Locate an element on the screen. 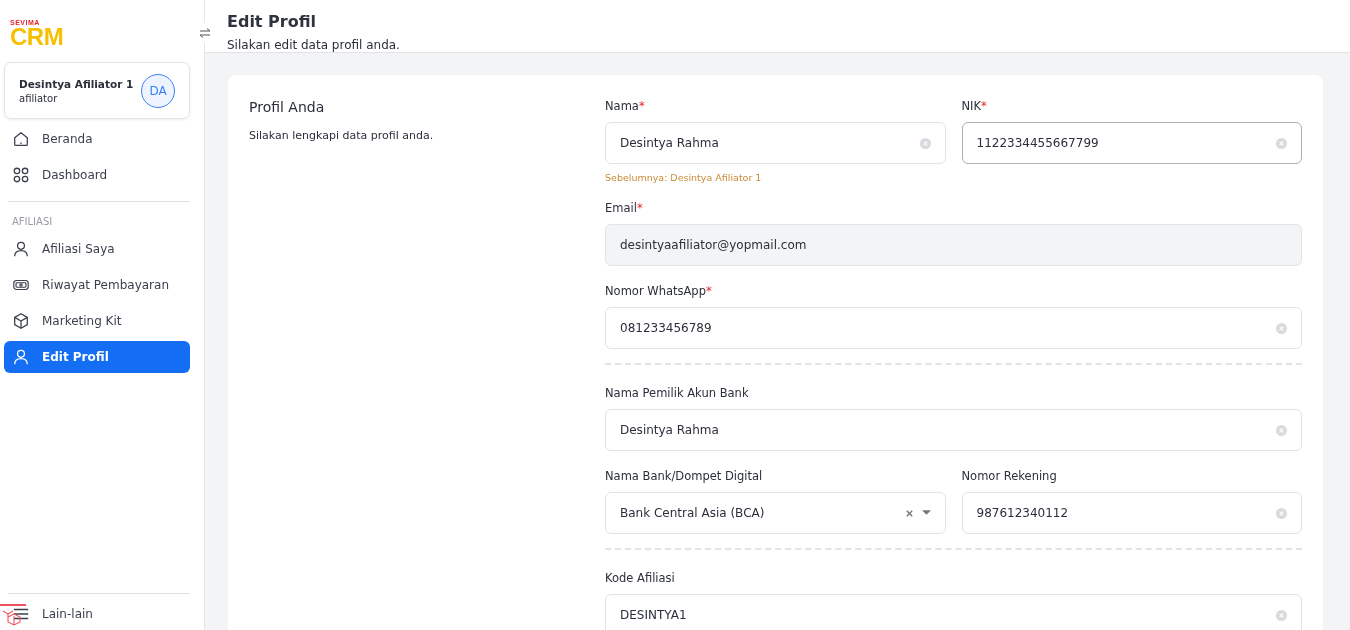 This screenshot has height=630, width=1350. field-label: Email* is located at coordinates (624, 208).